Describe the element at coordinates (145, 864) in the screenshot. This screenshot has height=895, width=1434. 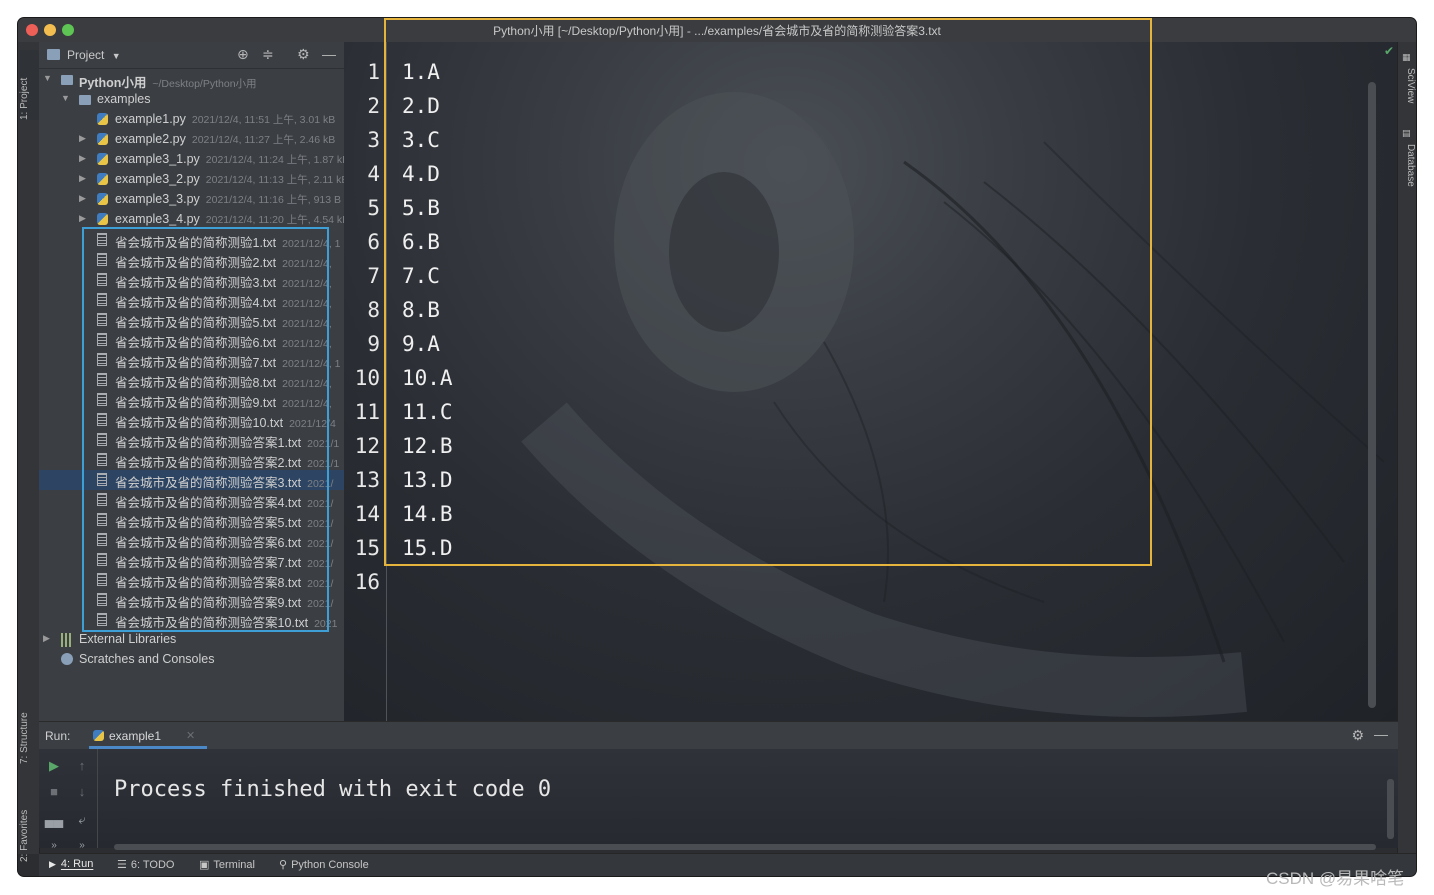
I see `todo-tool-tab: ☰ 6: TODO` at that location.